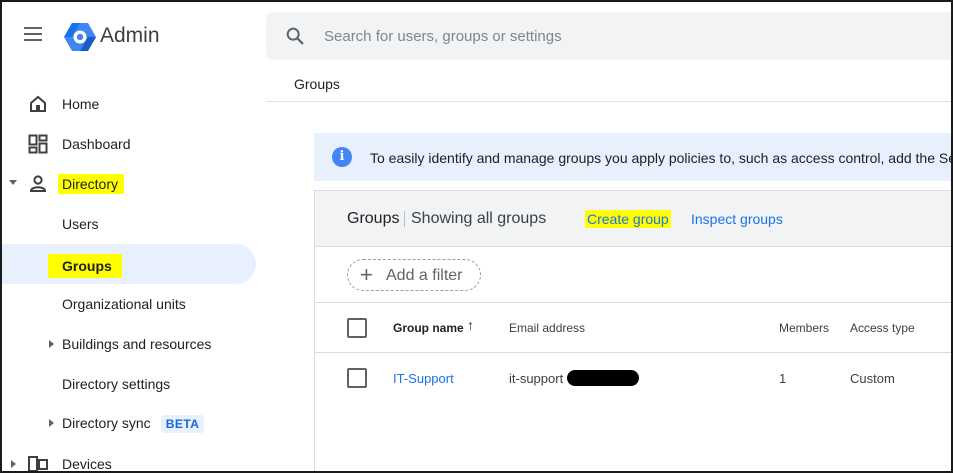  I want to click on sidebar-item-organizational-units: Organizational units, so click(130, 304).